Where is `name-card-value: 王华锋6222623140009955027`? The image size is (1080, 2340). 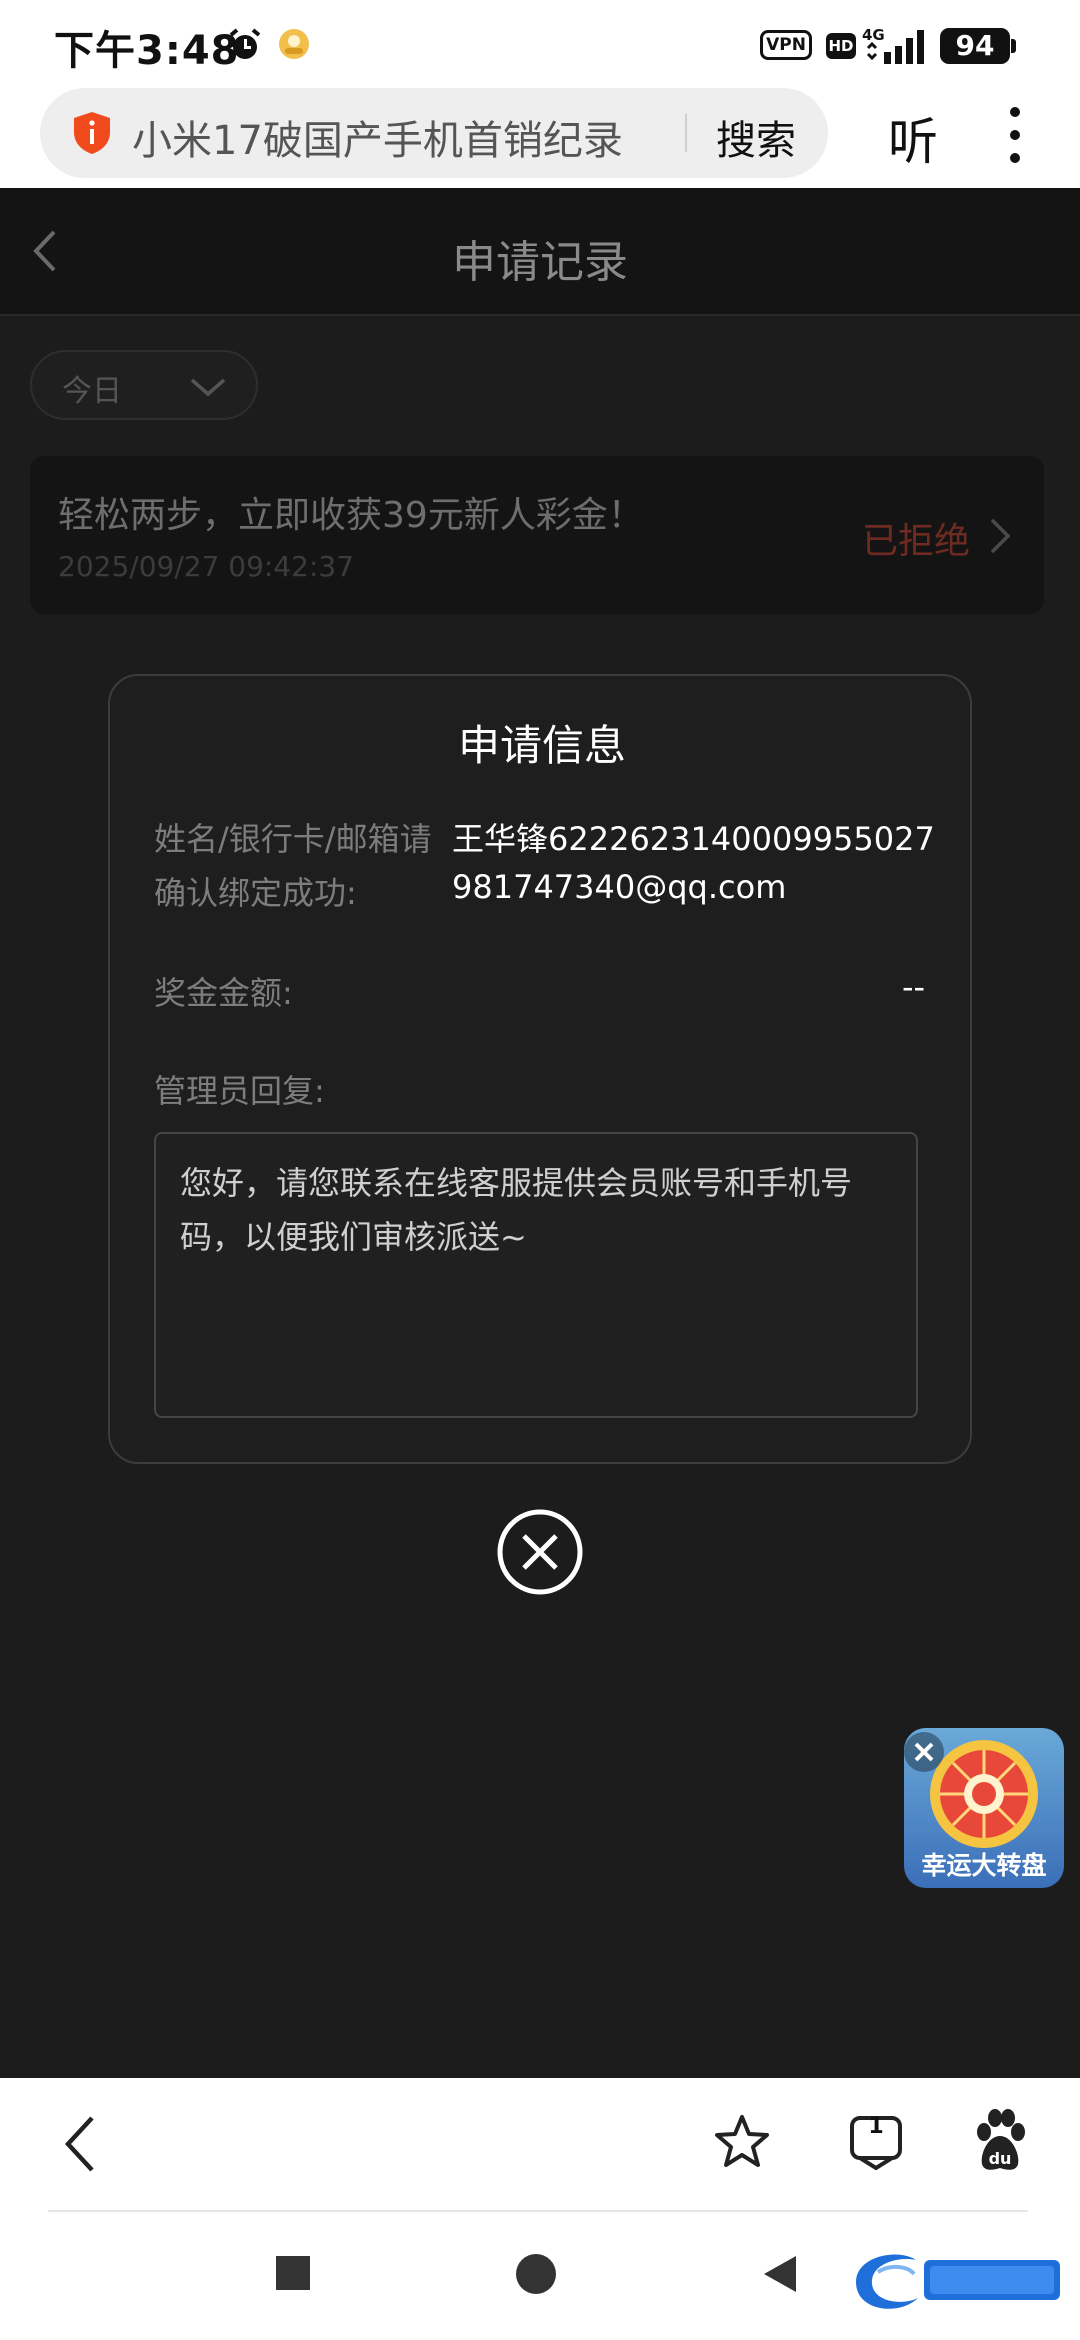 name-card-value: 王华锋6222623140009955027 is located at coordinates (693, 839).